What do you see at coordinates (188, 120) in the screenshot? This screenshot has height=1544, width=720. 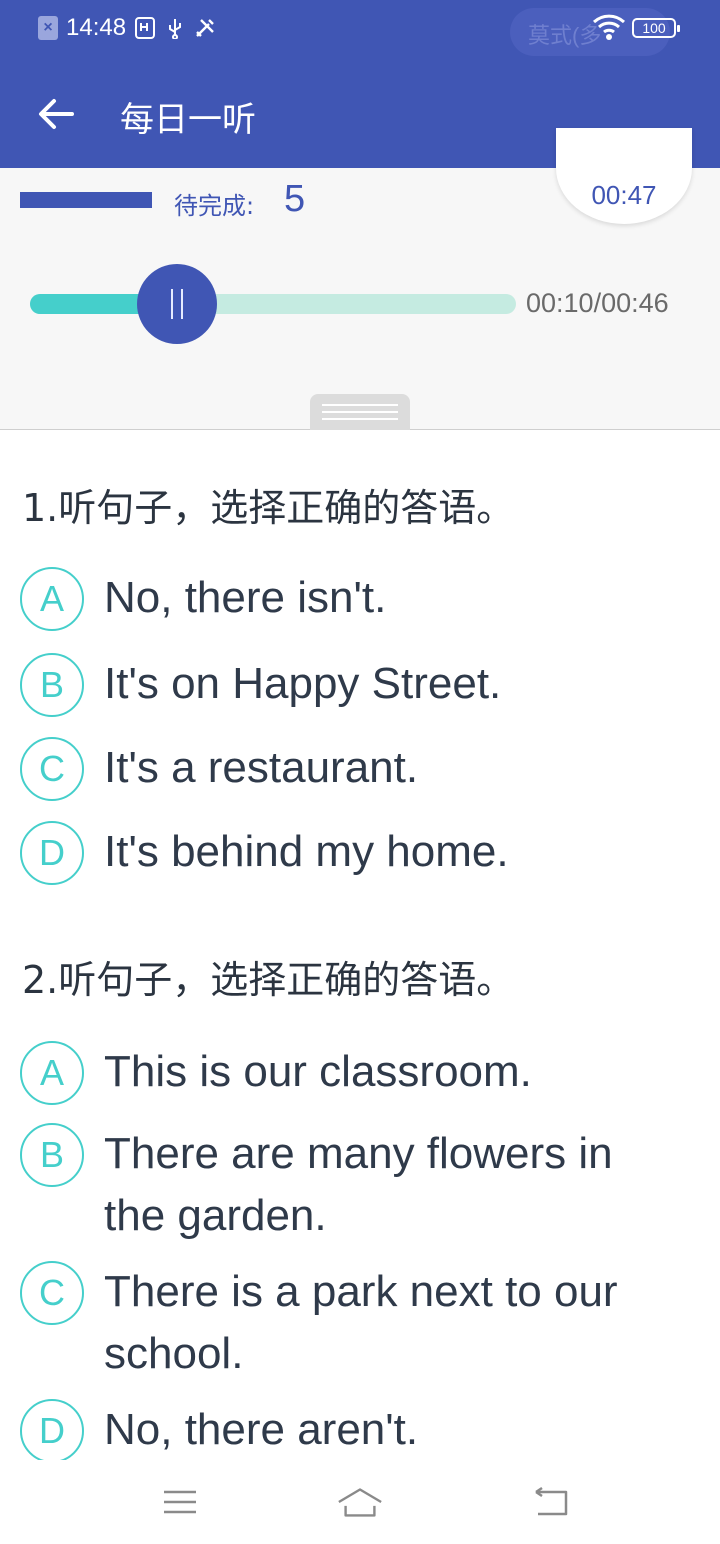 I see `page-title: 每日一听` at bounding box center [188, 120].